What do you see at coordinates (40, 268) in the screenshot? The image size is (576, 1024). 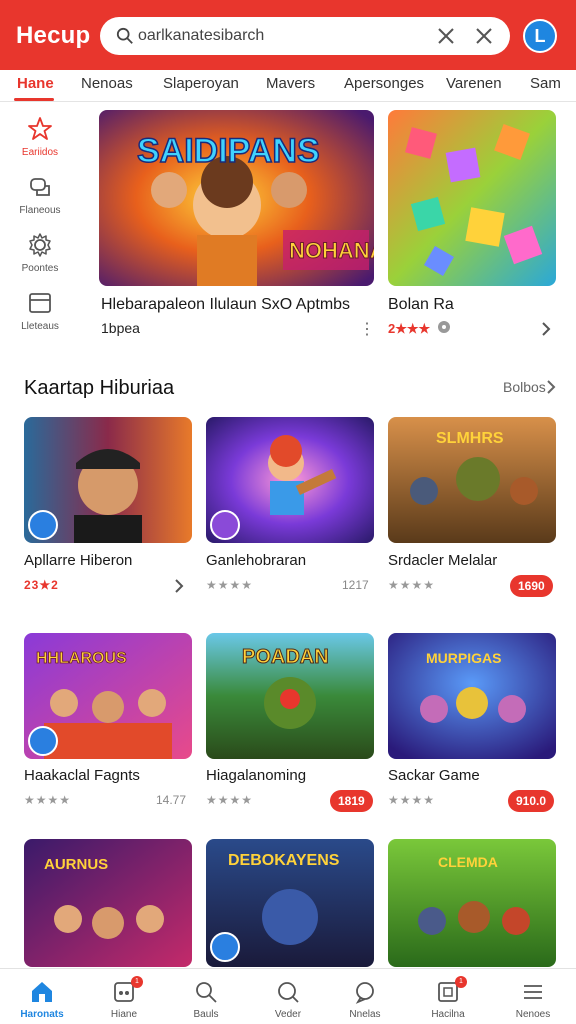 I see `rail-label: Poontes` at bounding box center [40, 268].